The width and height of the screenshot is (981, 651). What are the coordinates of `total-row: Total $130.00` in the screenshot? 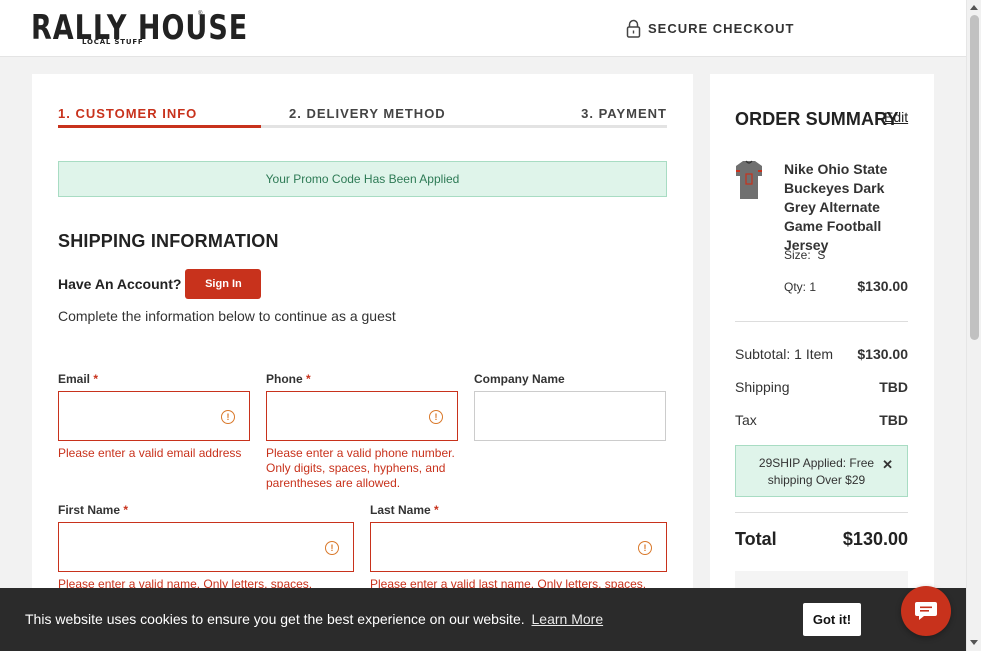 It's located at (821, 539).